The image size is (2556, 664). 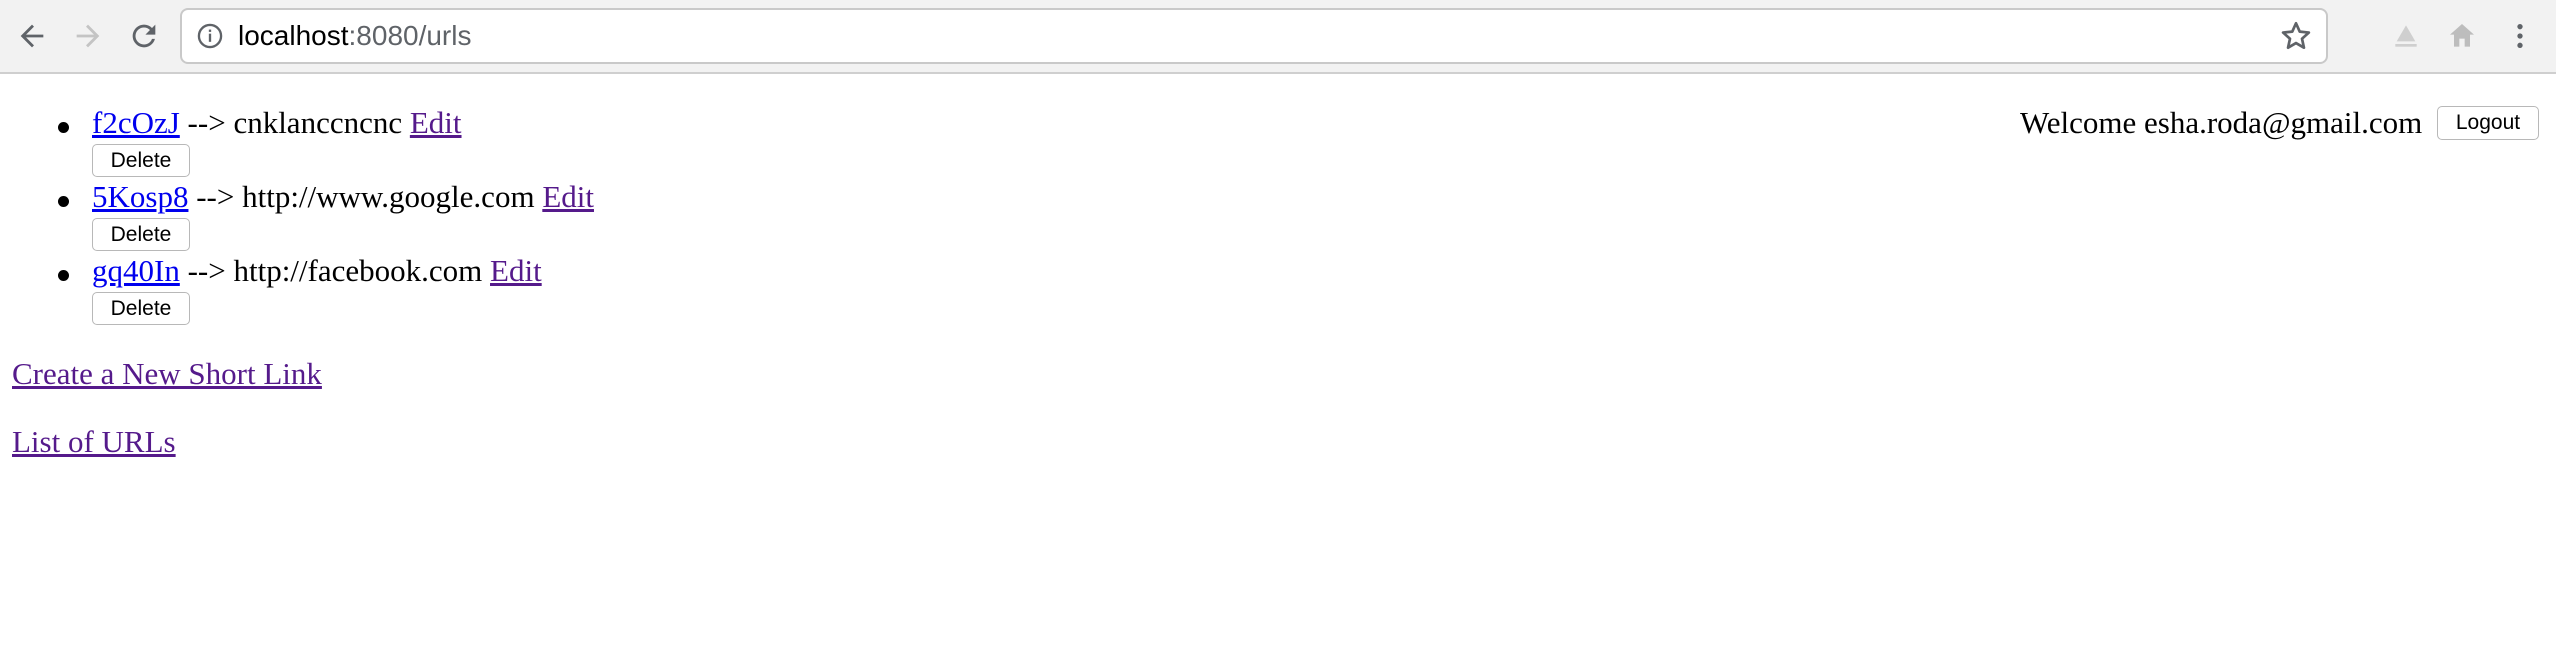 I want to click on short-url-link: gq40In, so click(x=136, y=270).